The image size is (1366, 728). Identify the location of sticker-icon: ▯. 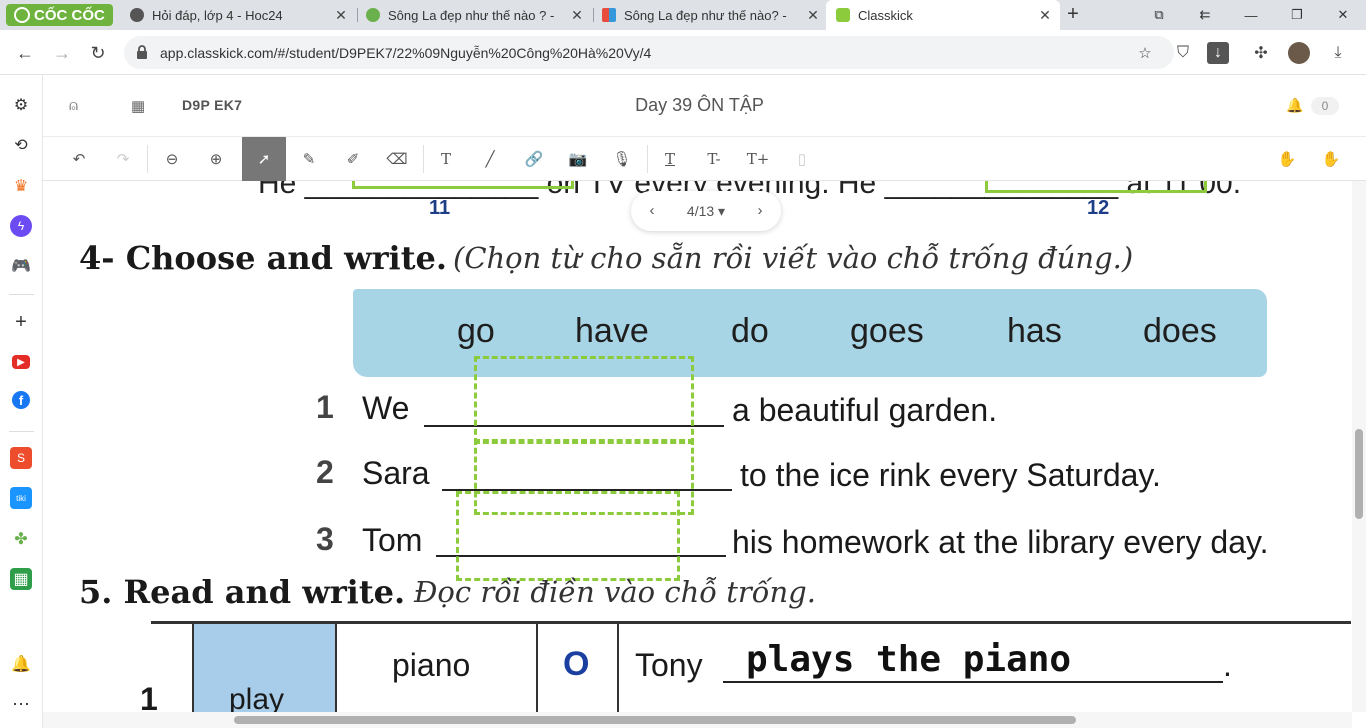
(802, 159).